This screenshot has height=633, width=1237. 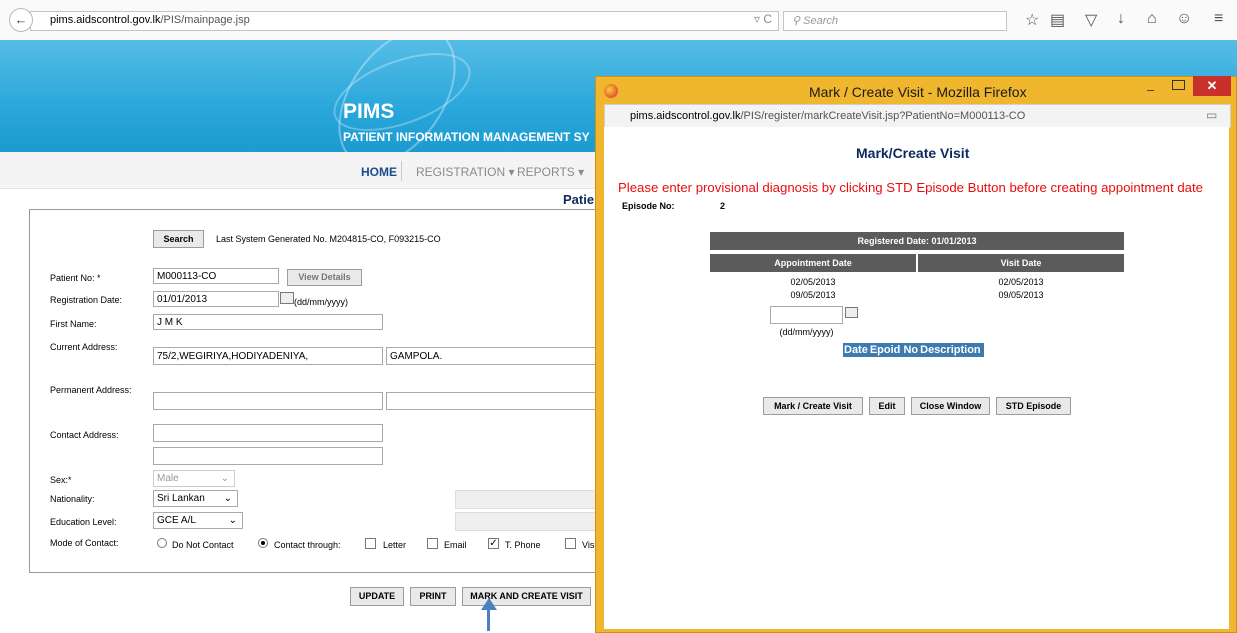 What do you see at coordinates (1150, 89) in the screenshot?
I see `minimize-button: –` at bounding box center [1150, 89].